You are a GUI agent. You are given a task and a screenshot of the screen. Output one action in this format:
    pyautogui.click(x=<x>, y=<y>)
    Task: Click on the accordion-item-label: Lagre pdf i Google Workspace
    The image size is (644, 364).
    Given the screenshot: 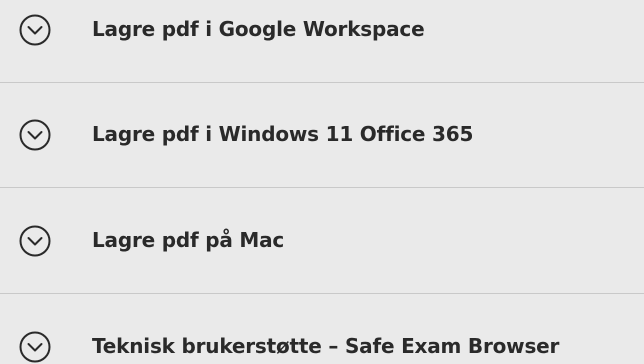 What is the action you would take?
    pyautogui.click(x=258, y=29)
    